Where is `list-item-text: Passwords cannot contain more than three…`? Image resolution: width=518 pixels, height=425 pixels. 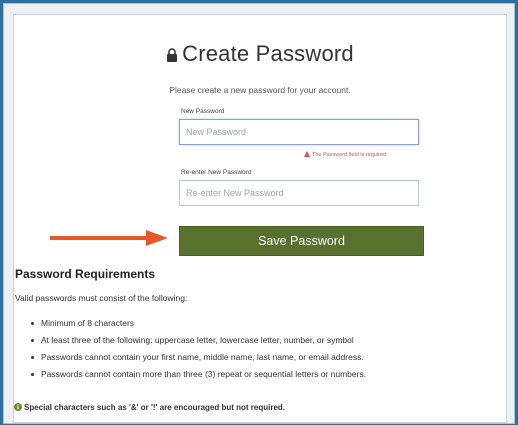
list-item-text: Passwords cannot contain more than three… is located at coordinates (204, 374).